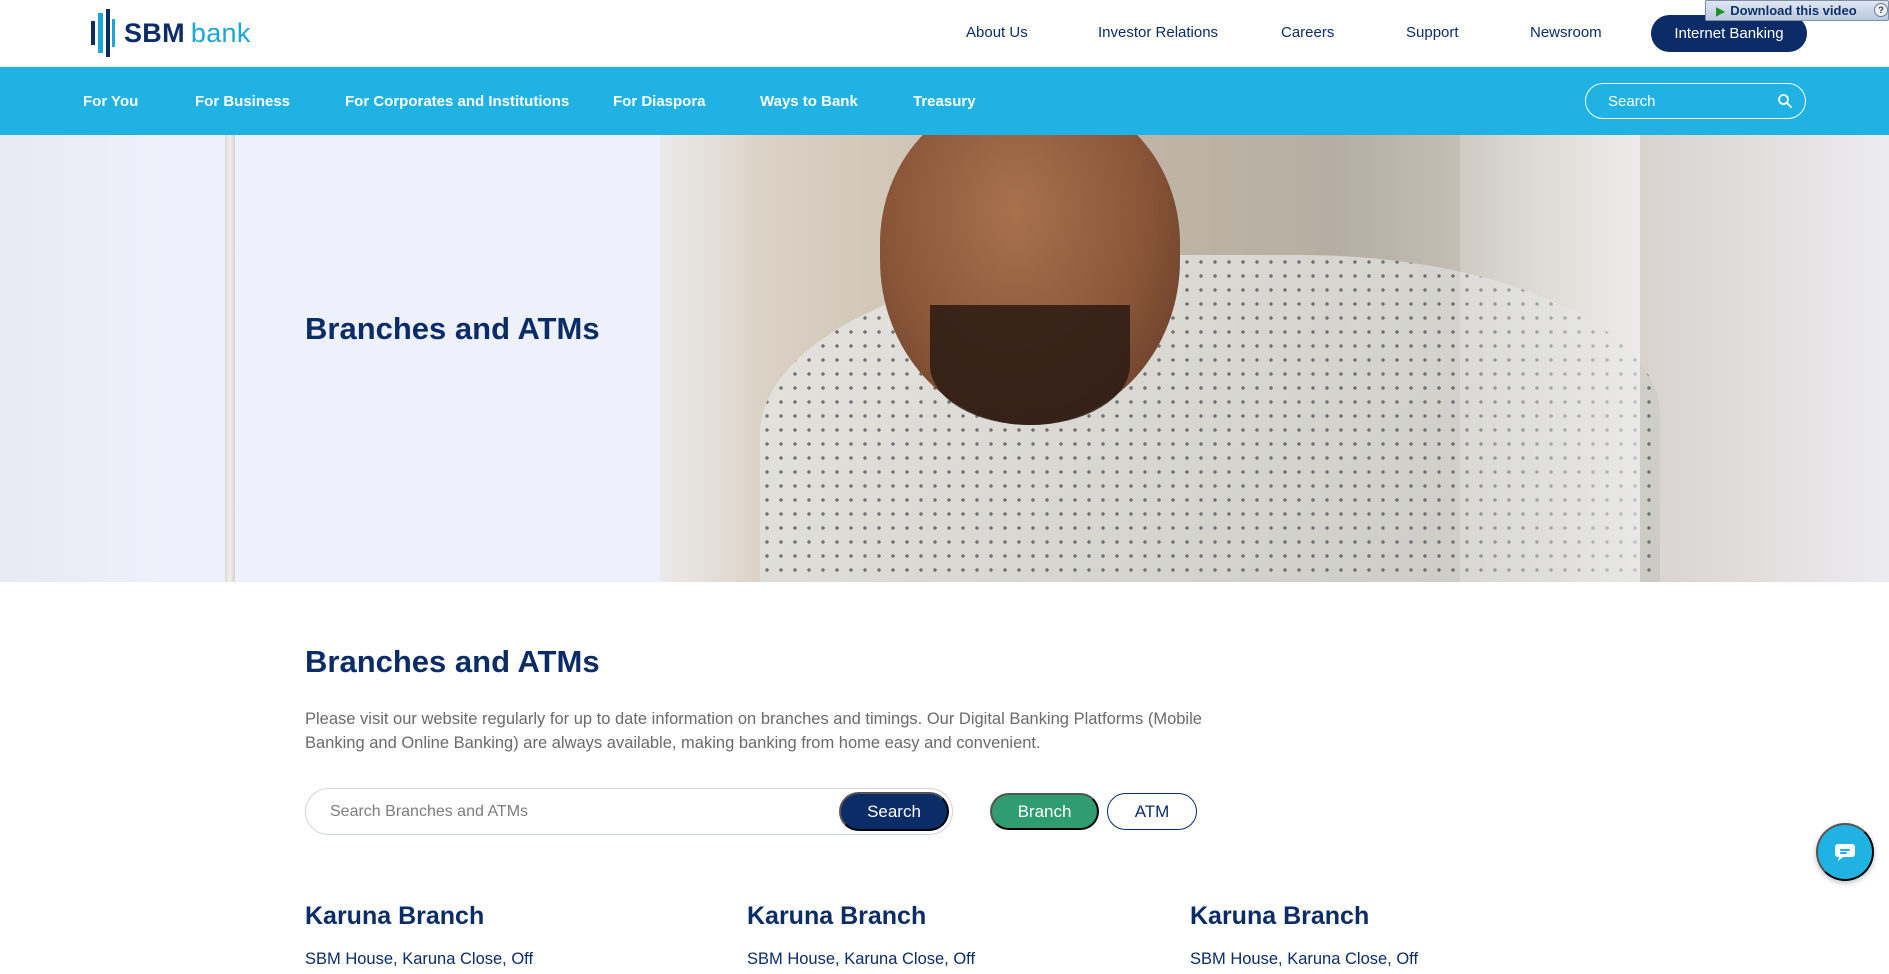  Describe the element at coordinates (809, 101) in the screenshot. I see `nav-item-ways-to-bank: Ways to Bank` at that location.